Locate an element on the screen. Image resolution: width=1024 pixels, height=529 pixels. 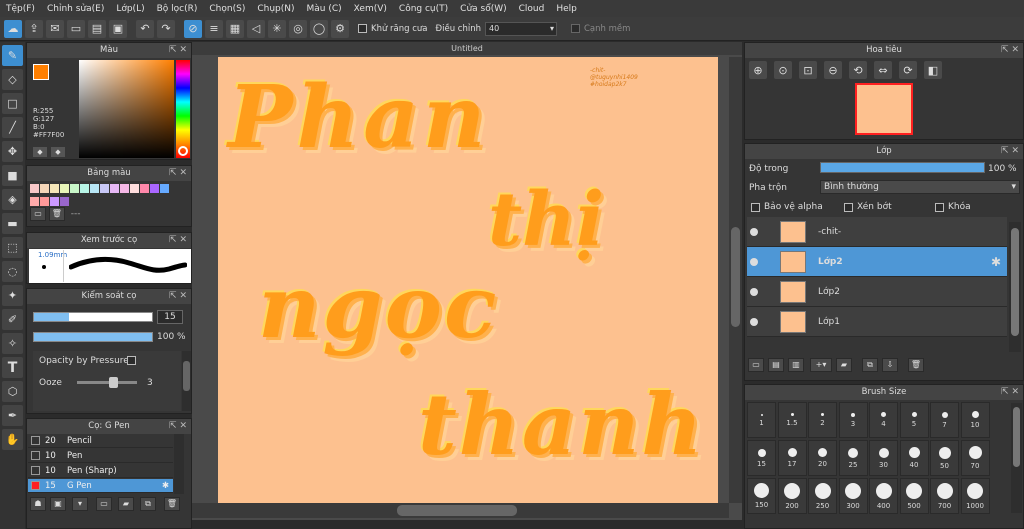
new-layer-1bit-icon: ▥ is located at coordinates (796, 365).